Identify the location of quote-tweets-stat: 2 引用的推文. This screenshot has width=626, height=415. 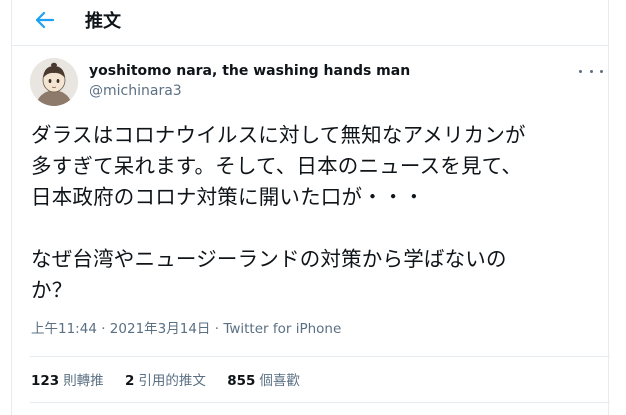
(165, 381).